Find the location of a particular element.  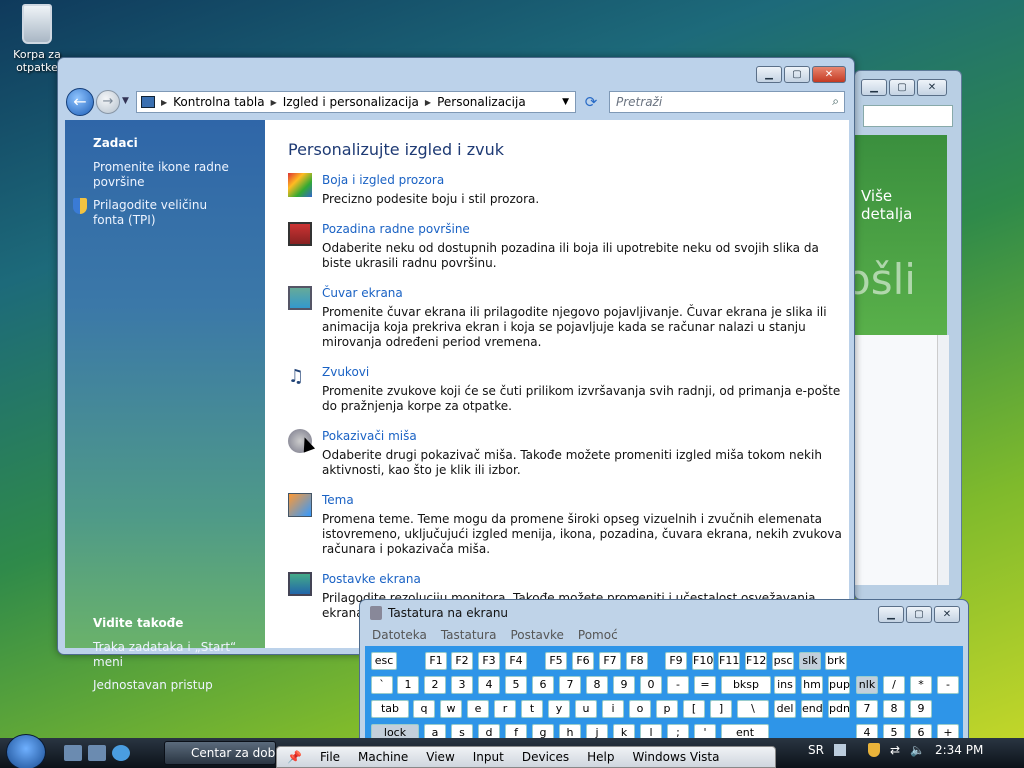

breadcrumb-item: Izgled i personalizacija is located at coordinates (351, 102).